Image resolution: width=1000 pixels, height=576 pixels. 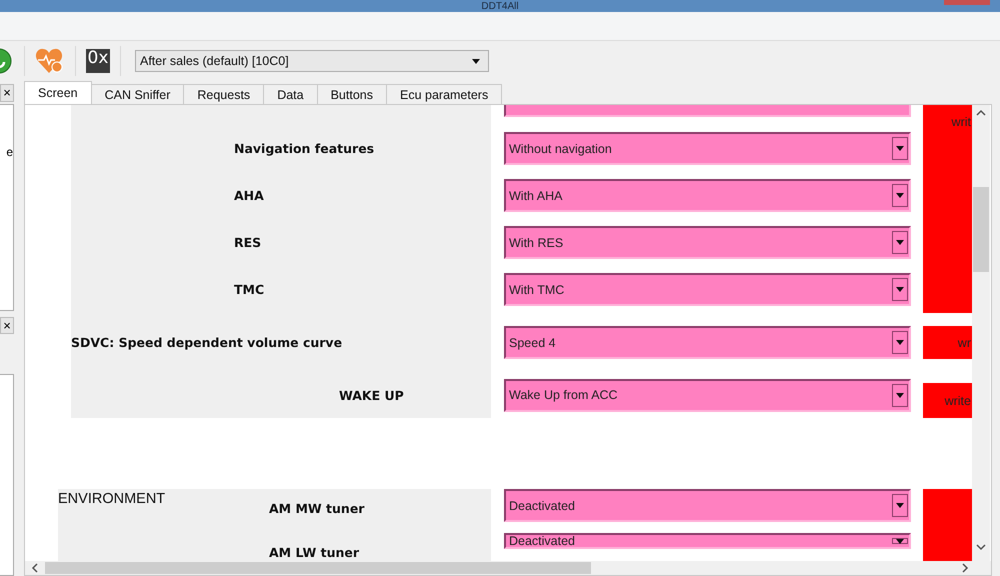 I want to click on field-label: AHA, so click(x=248, y=195).